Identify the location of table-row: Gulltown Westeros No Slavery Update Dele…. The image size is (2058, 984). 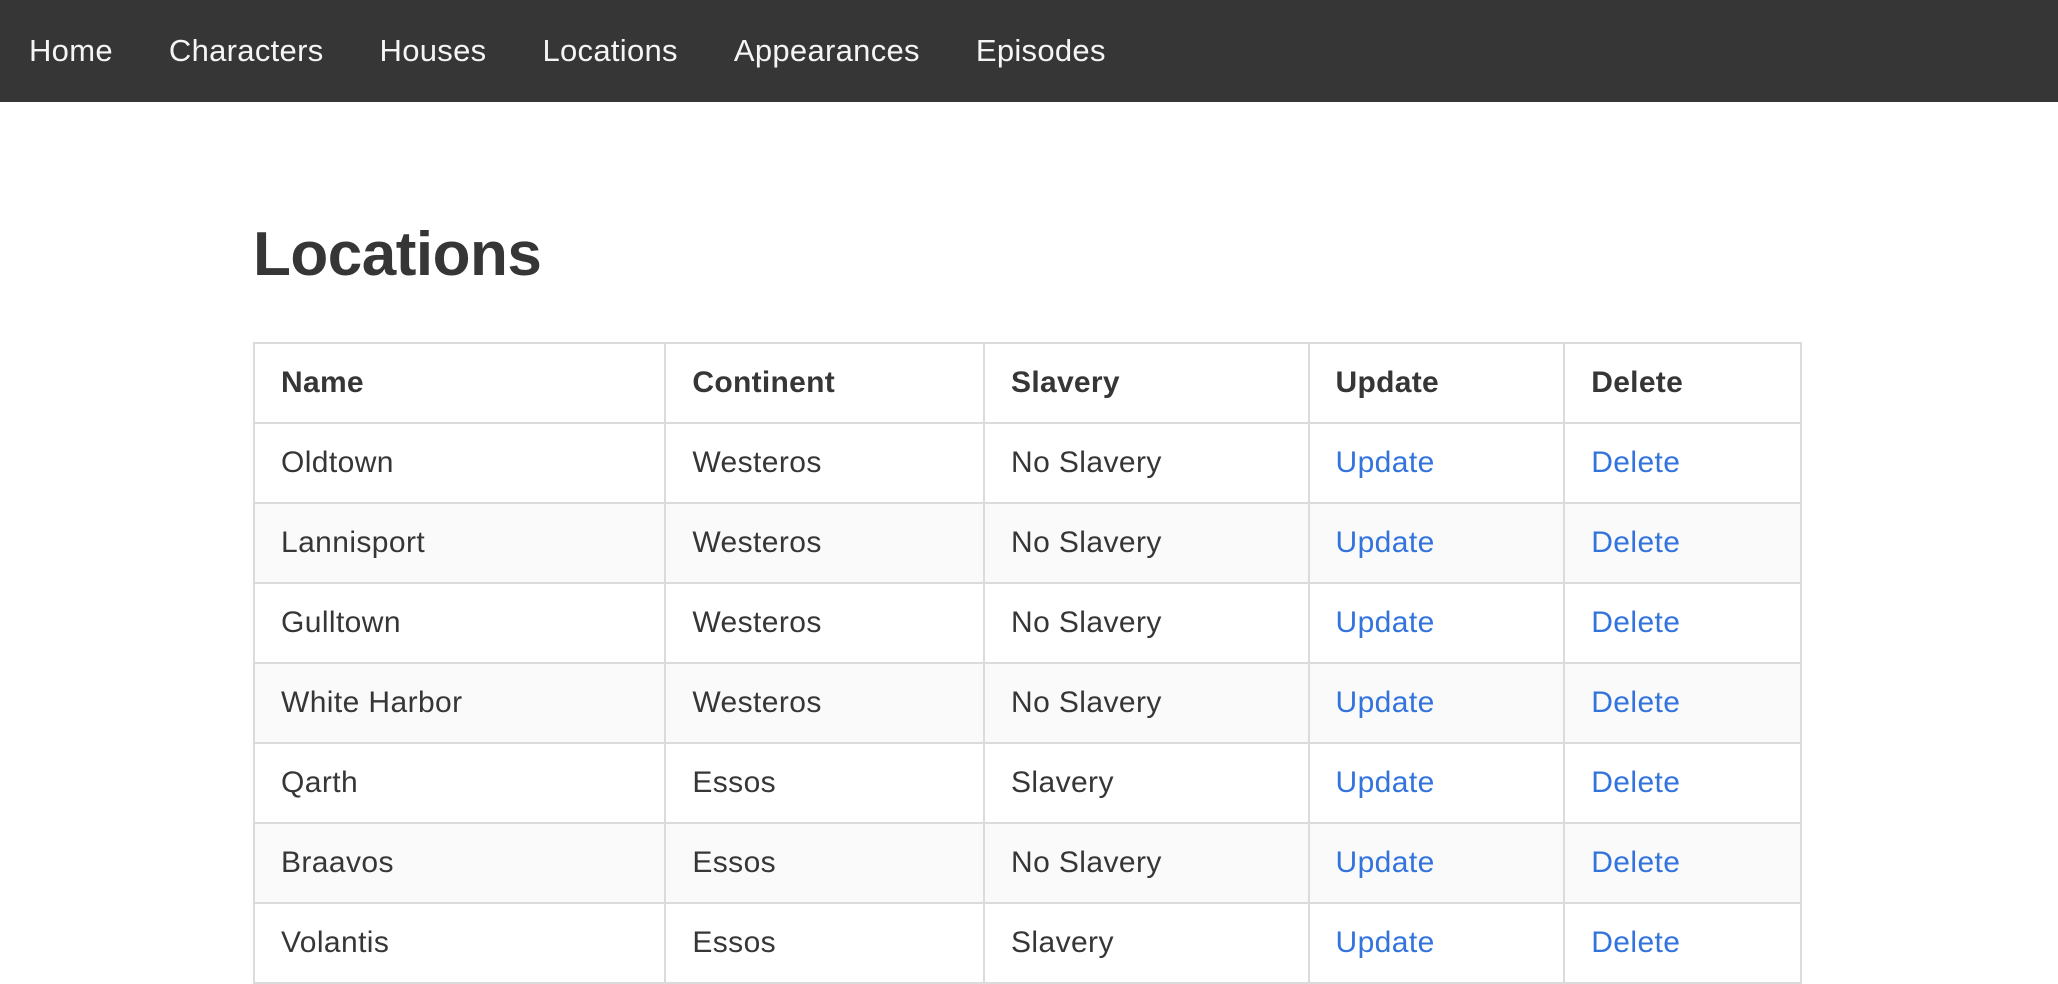
(1027, 623).